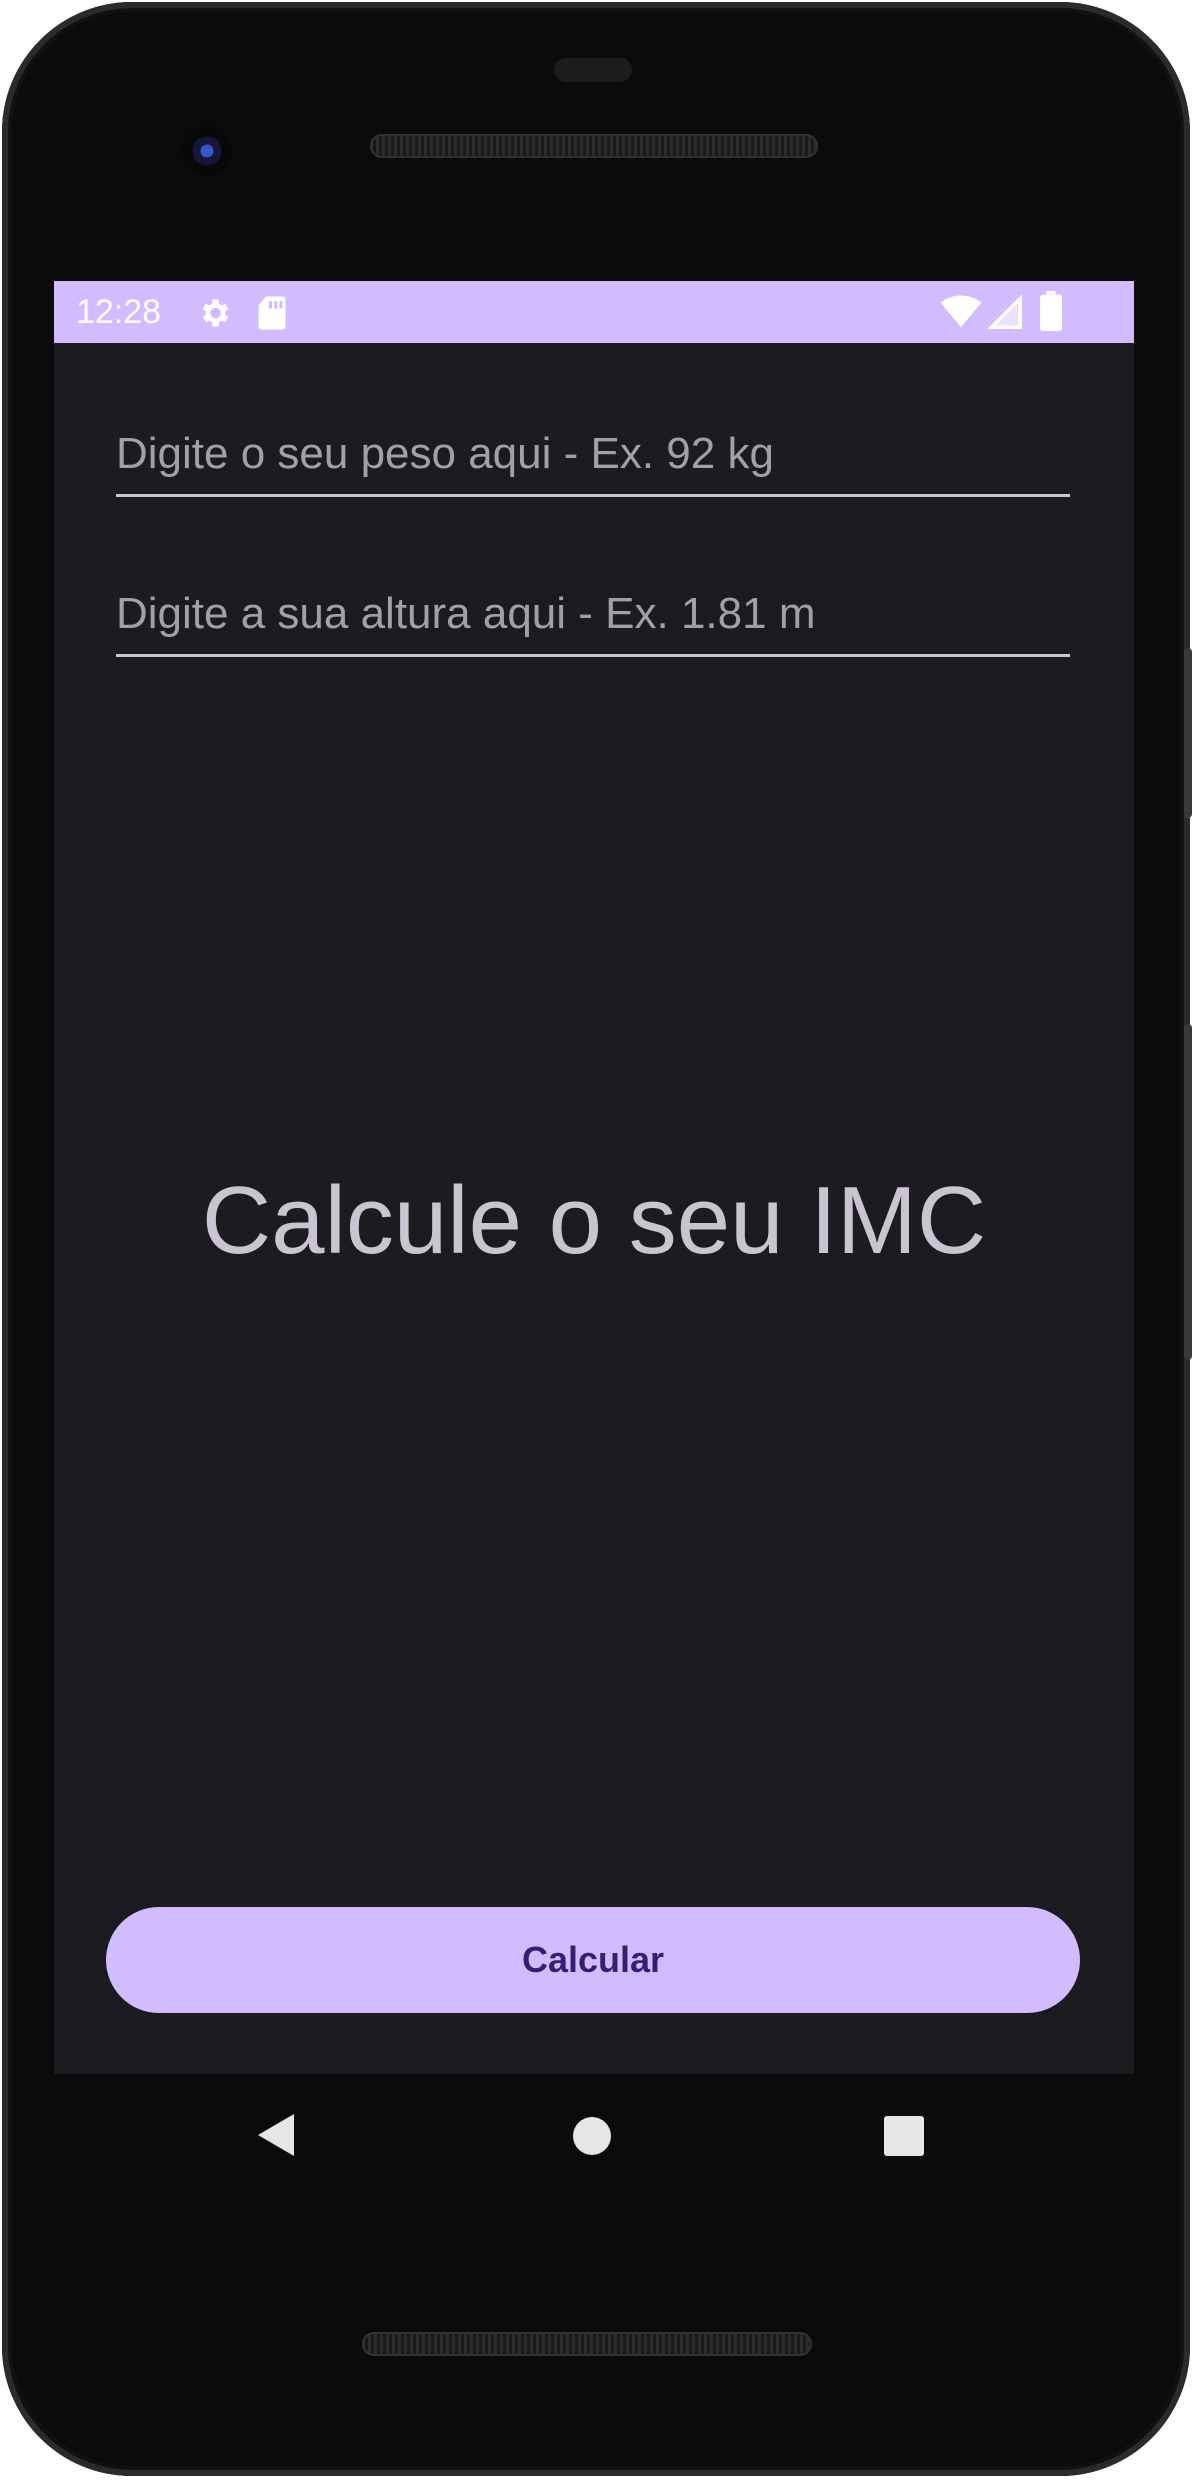 This screenshot has width=1194, height=2480. Describe the element at coordinates (593, 70) in the screenshot. I see `proximity-sensor` at that location.